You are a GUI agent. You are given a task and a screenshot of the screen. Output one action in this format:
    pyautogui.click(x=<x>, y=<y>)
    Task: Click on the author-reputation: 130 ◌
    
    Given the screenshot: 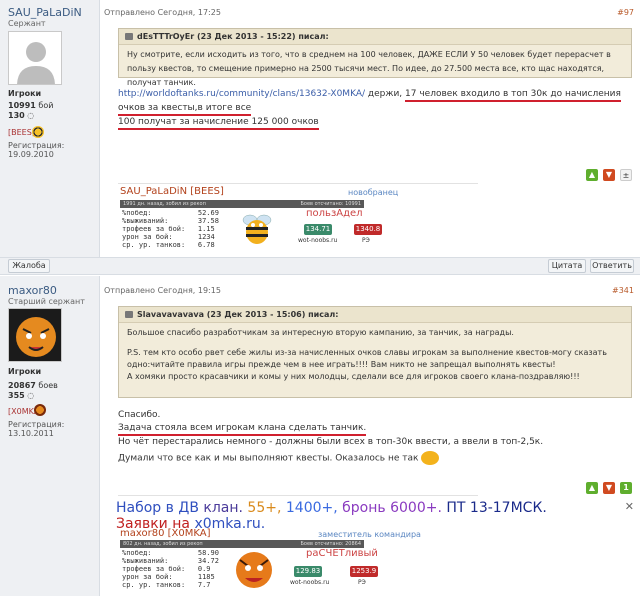 What is the action you would take?
    pyautogui.click(x=21, y=115)
    